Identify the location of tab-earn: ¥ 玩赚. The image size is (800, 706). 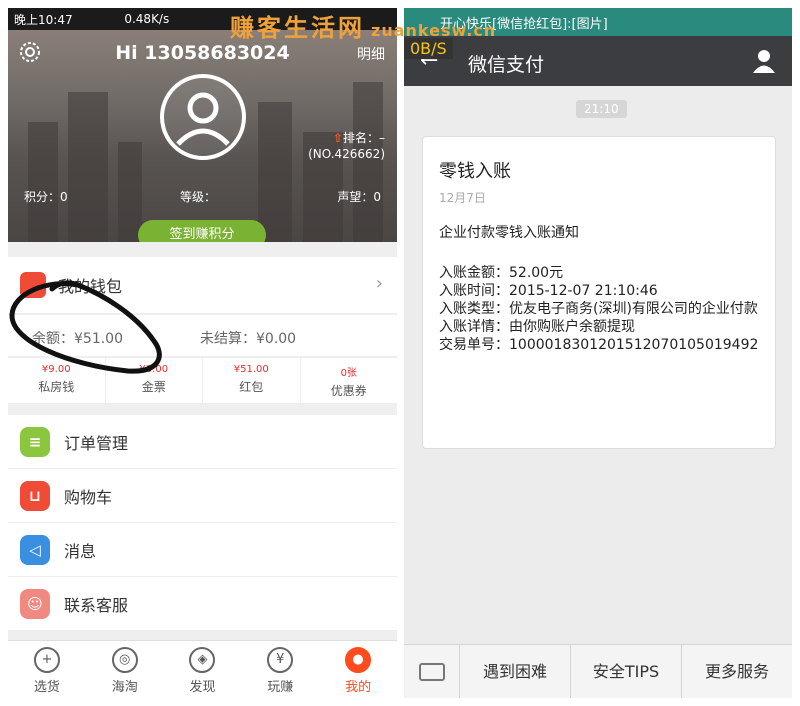
(280, 669).